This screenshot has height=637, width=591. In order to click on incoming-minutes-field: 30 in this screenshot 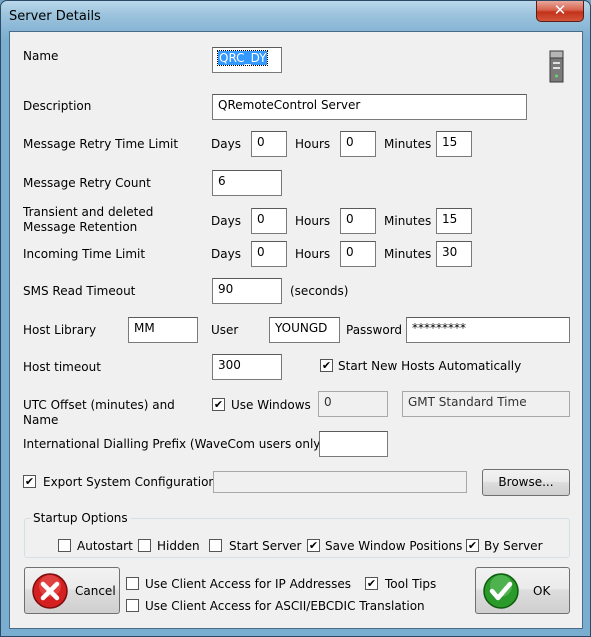, I will do `click(454, 254)`.